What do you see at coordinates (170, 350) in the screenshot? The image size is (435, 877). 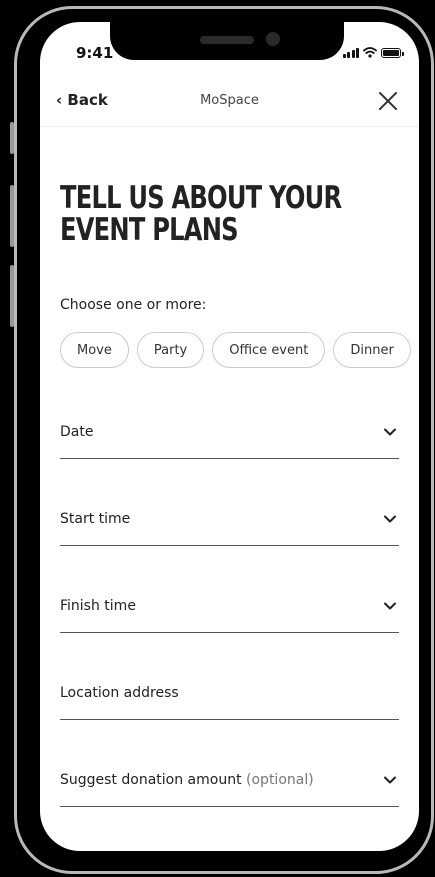 I see `chip-party: Party` at bounding box center [170, 350].